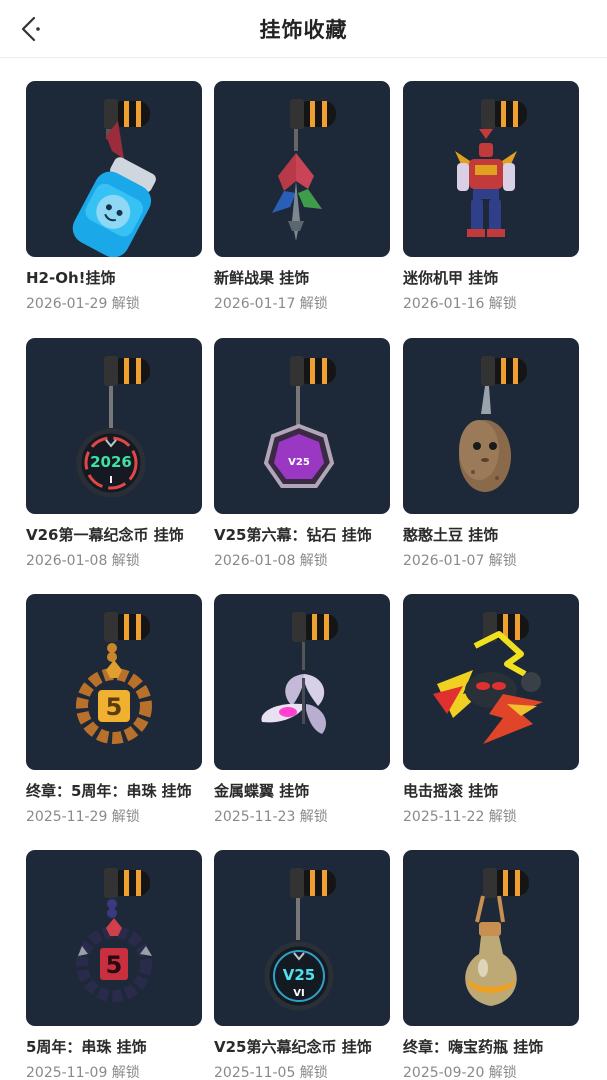  I want to click on coin-v25-icon: V25 VI, so click(300, 939).